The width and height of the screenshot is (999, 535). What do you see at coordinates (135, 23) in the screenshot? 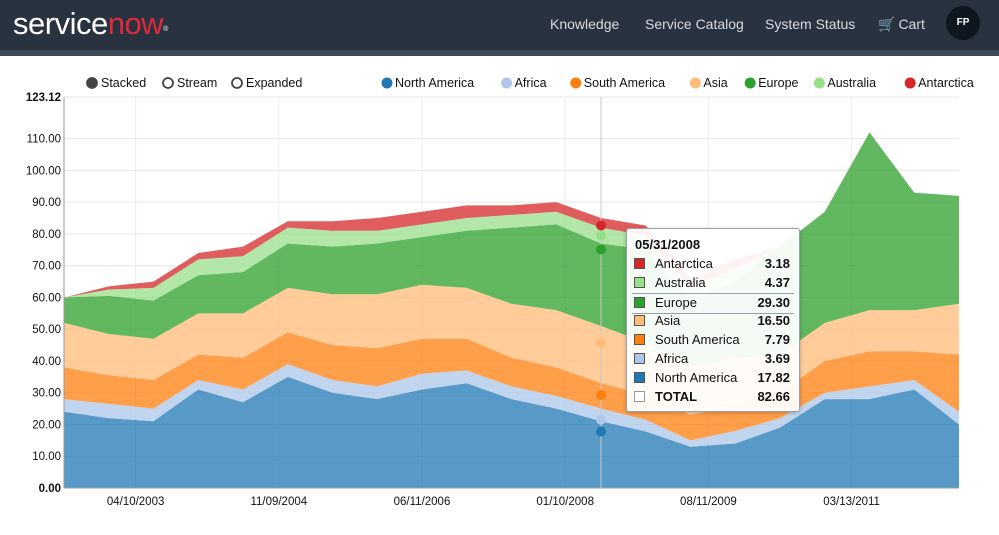
I see `logo-text-now: now` at bounding box center [135, 23].